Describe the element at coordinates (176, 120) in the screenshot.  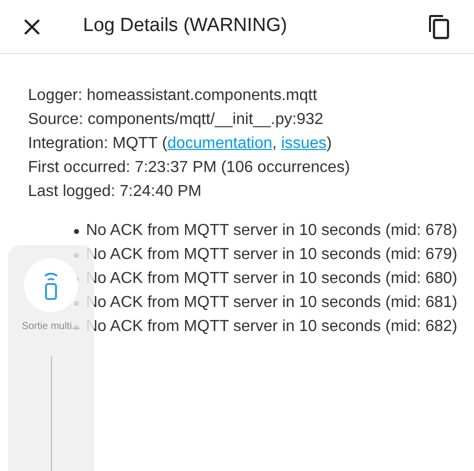
I see `detail-line: Source: components/mqtt/__init__.py:932` at that location.